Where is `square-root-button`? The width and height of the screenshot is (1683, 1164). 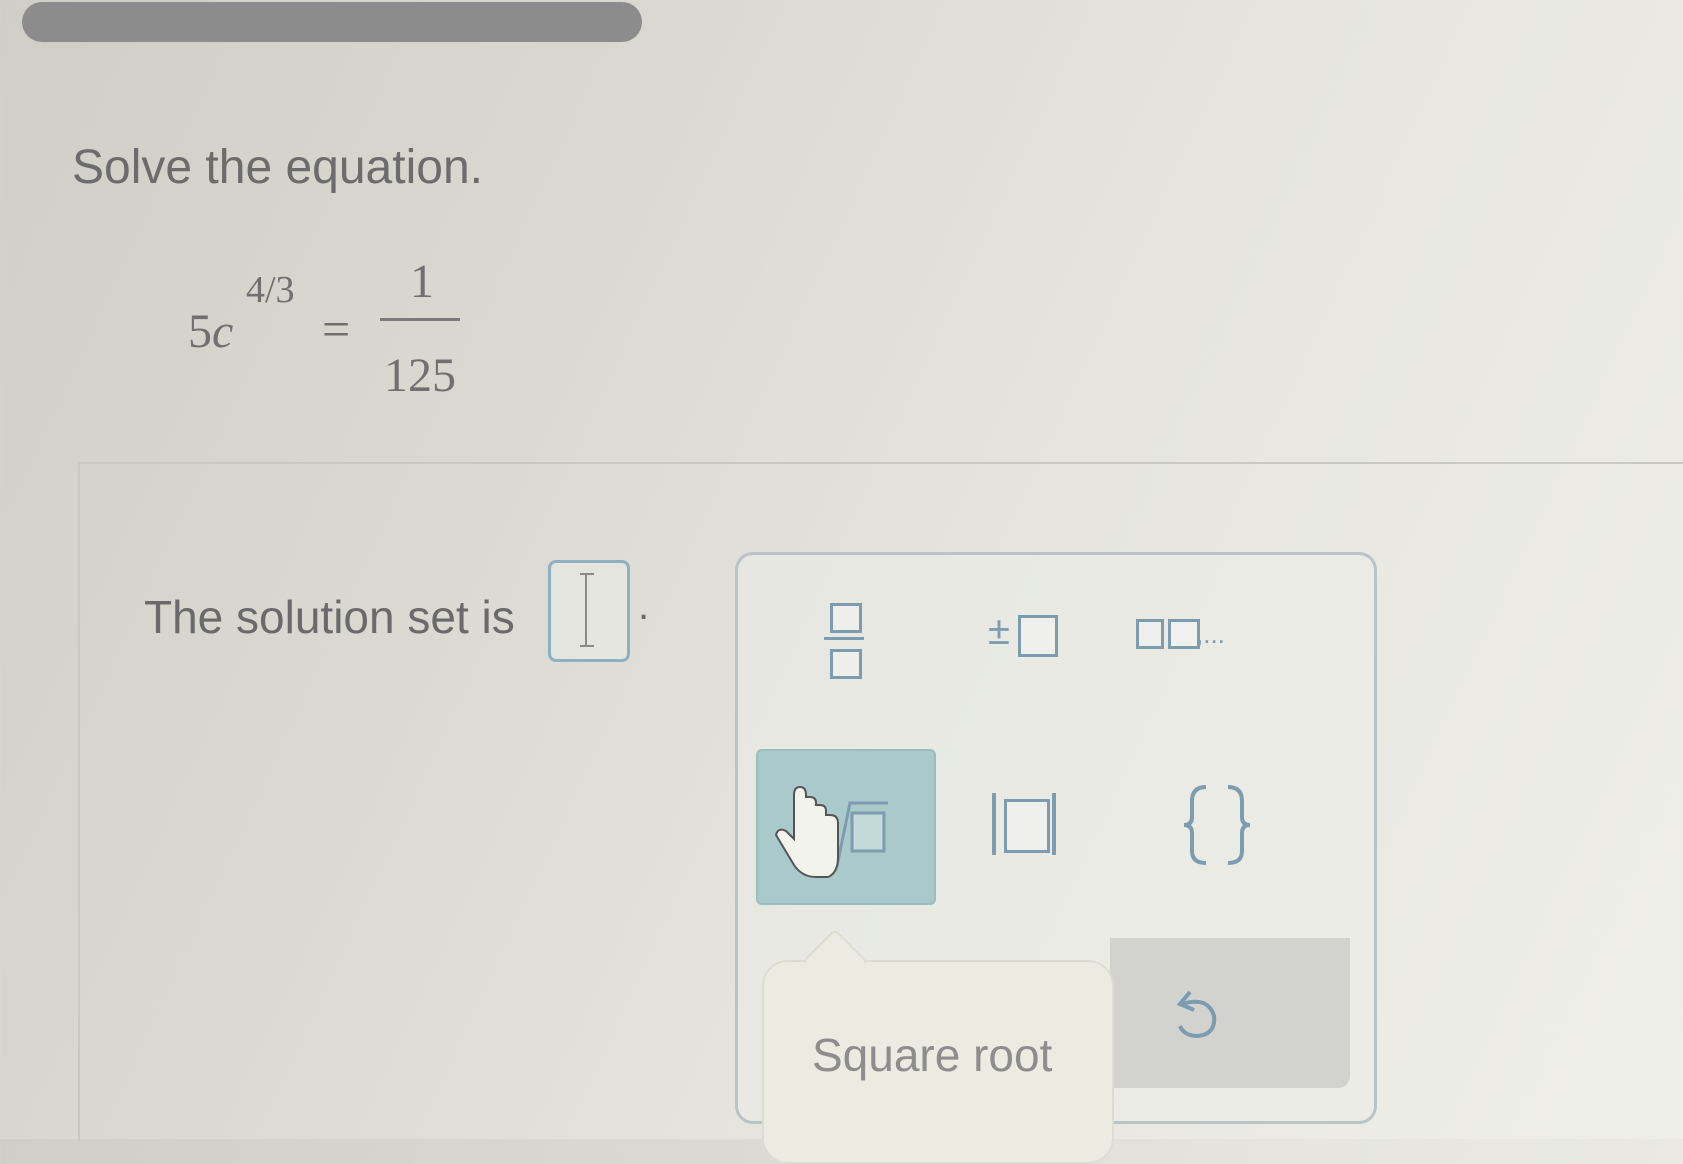 square-root-button is located at coordinates (846, 827).